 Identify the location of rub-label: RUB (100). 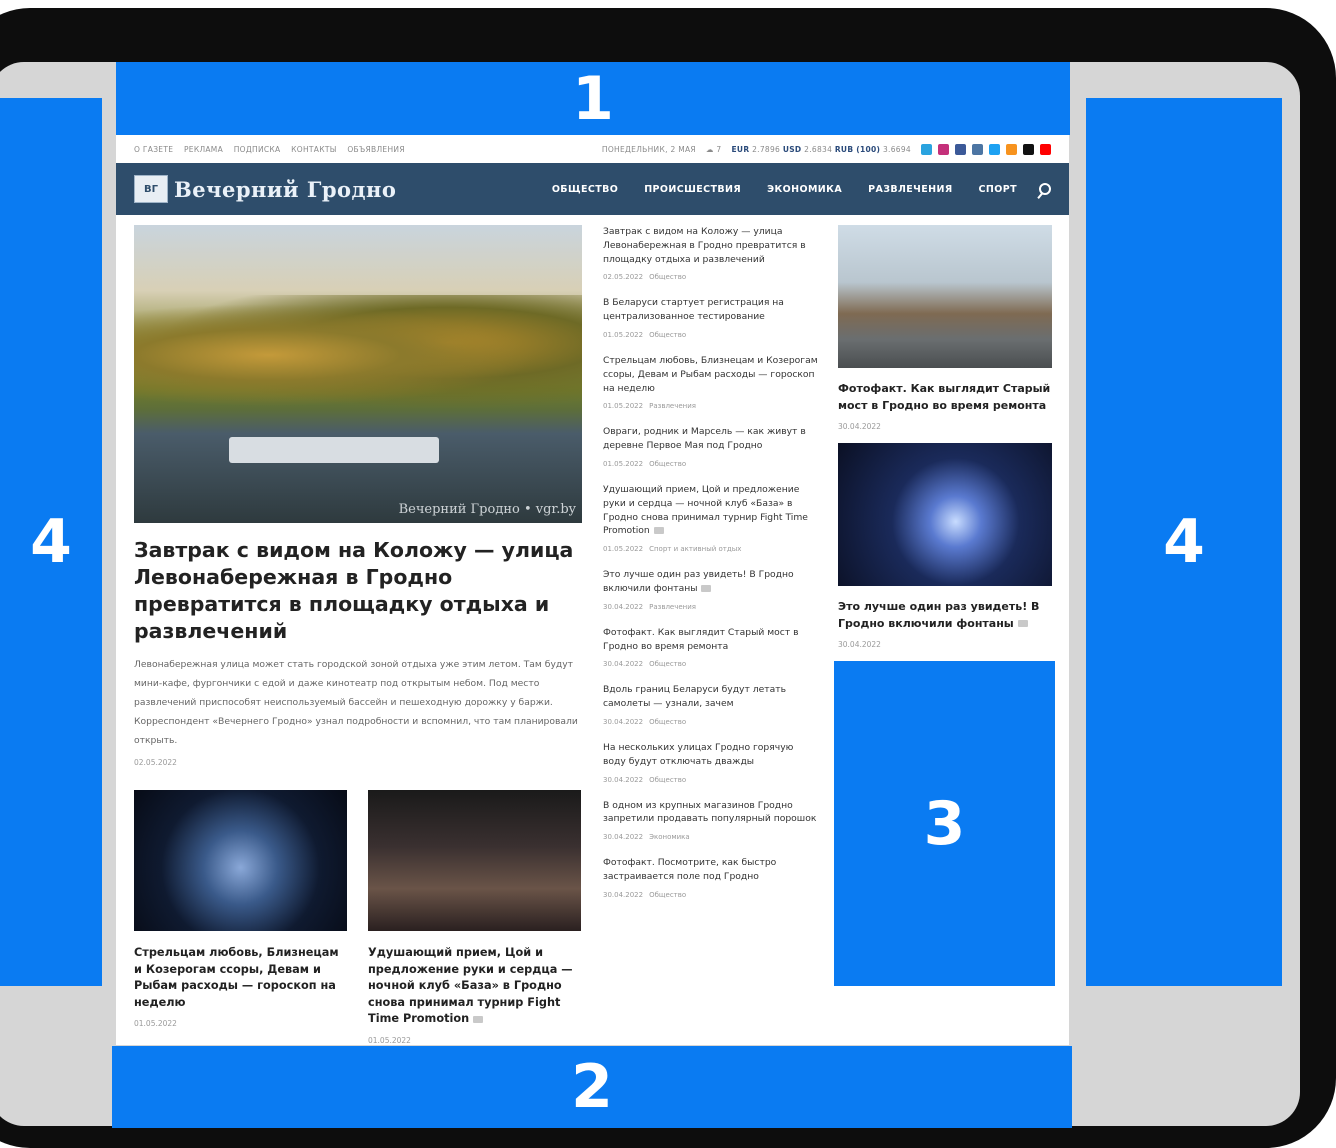
(857, 149).